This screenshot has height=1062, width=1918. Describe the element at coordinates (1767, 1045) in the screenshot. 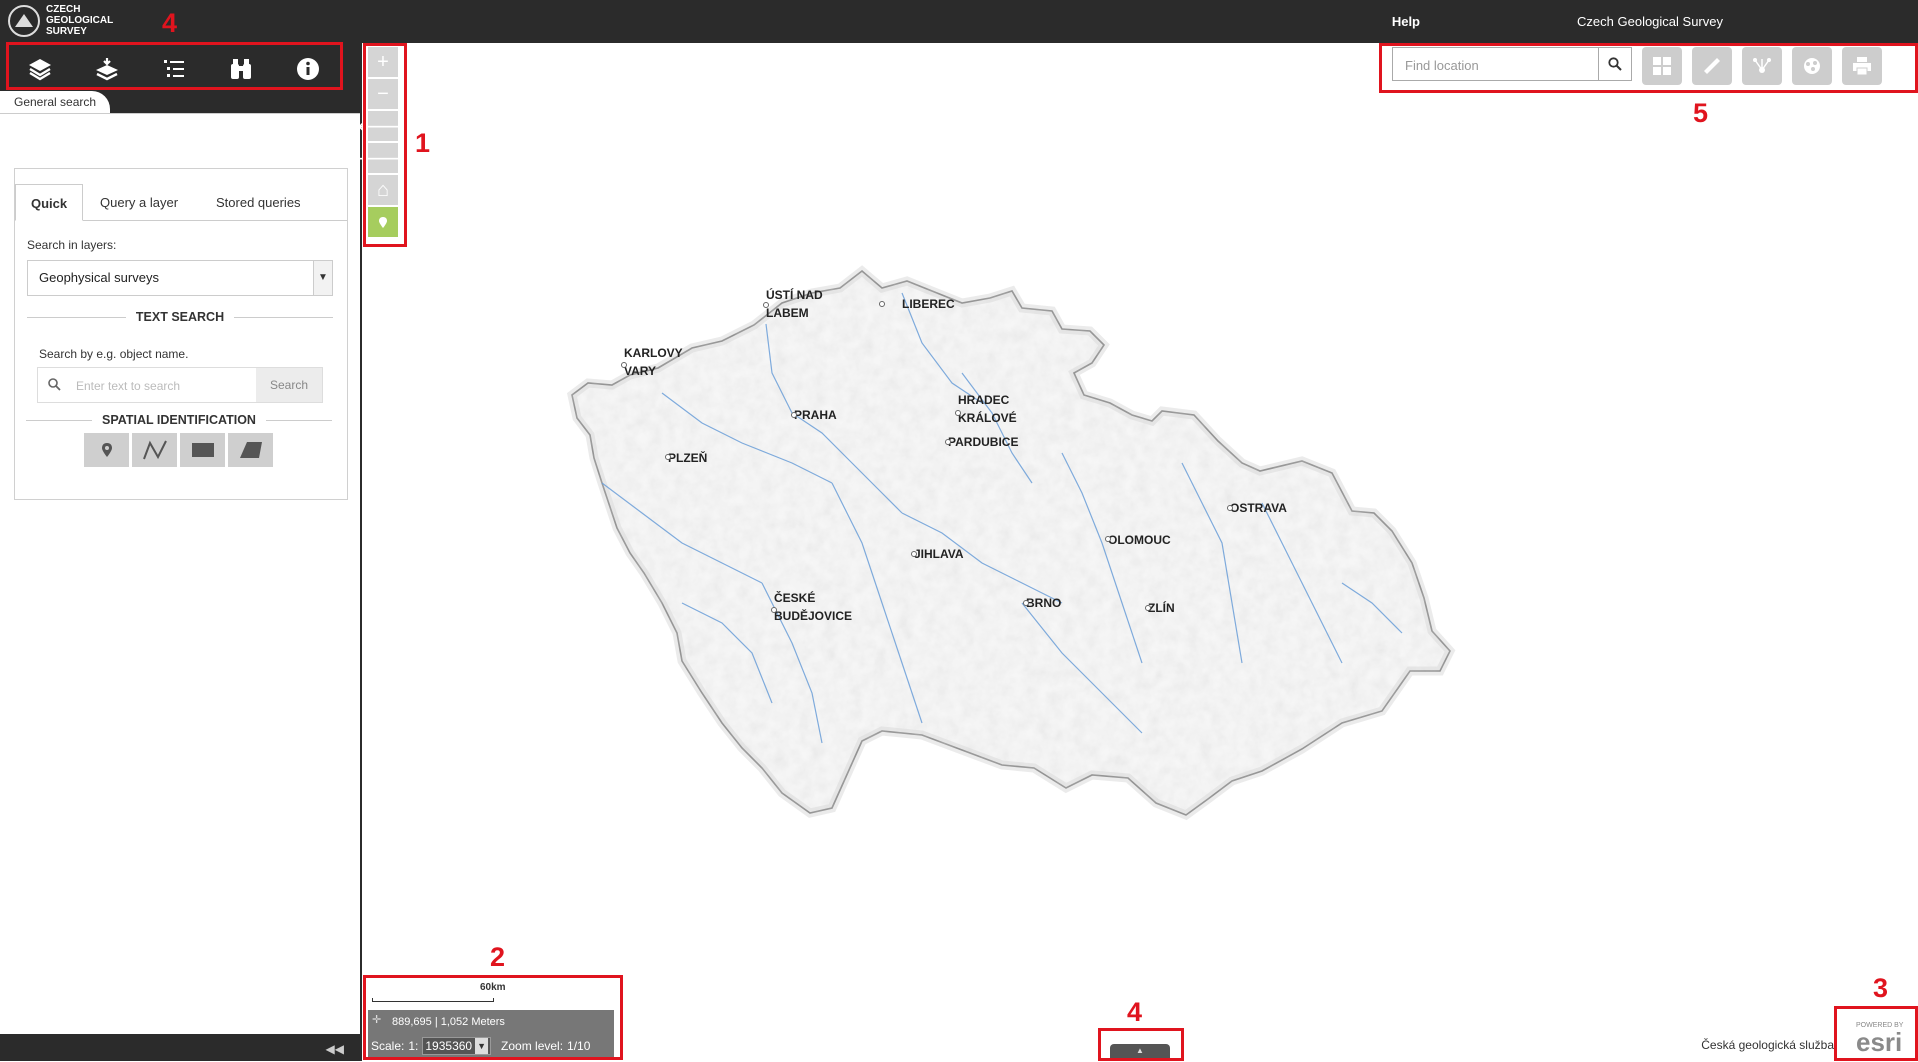

I see `map-attribution: Česká geologická služba` at that location.